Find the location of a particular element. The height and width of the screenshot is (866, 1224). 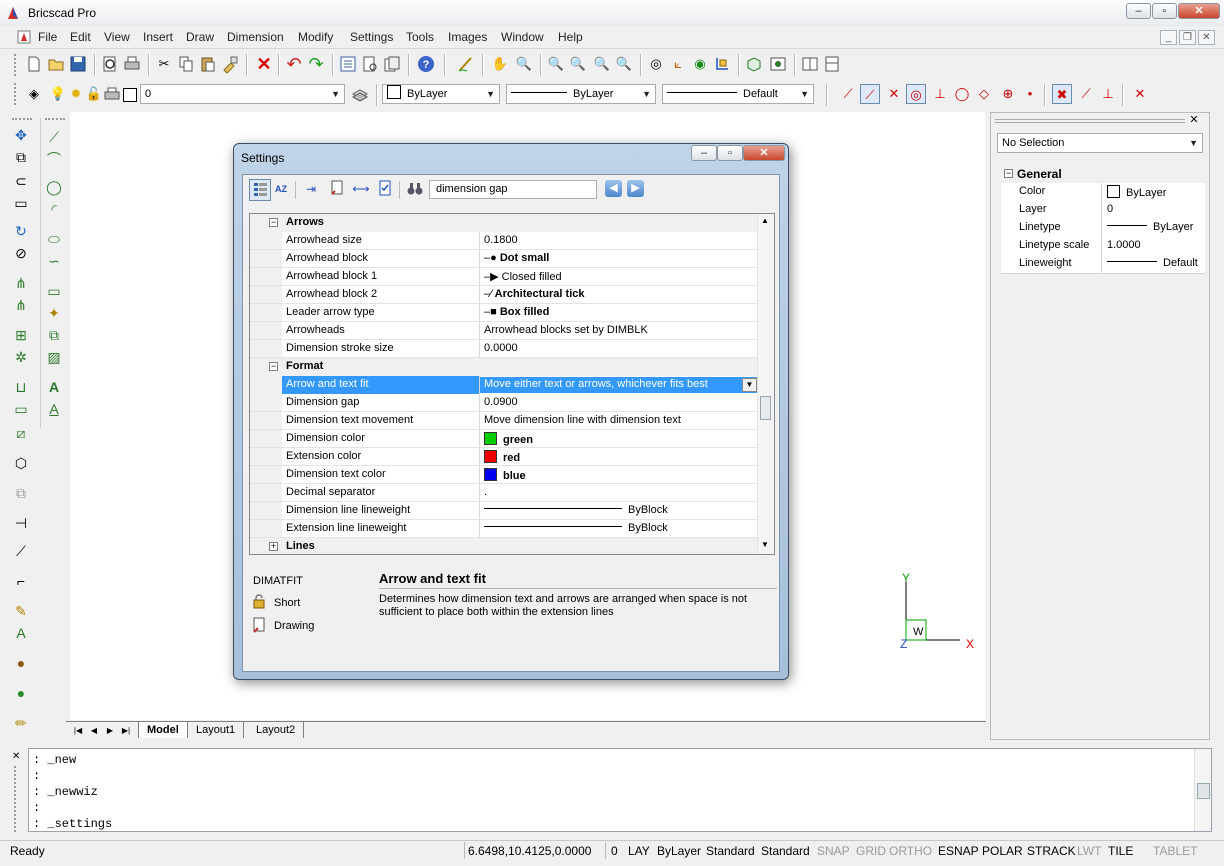

zoom-out-icon: 🔍 is located at coordinates (578, 64).